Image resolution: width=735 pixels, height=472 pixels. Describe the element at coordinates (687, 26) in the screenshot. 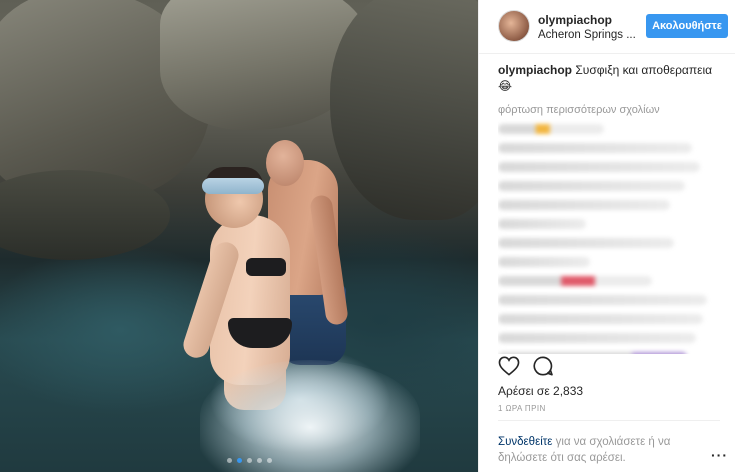

I see `follow-button: Ακολουθήστε` at that location.